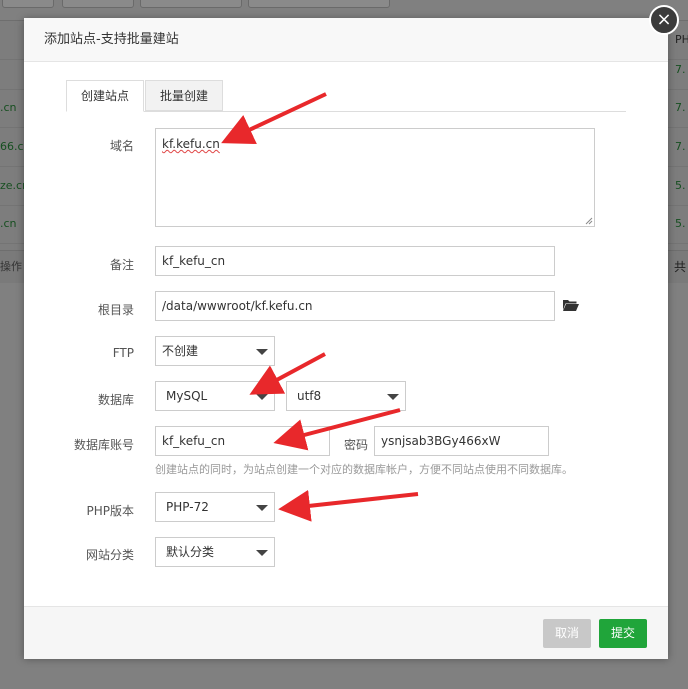  Describe the element at coordinates (680, 267) in the screenshot. I see `footer-total-label: 共` at that location.